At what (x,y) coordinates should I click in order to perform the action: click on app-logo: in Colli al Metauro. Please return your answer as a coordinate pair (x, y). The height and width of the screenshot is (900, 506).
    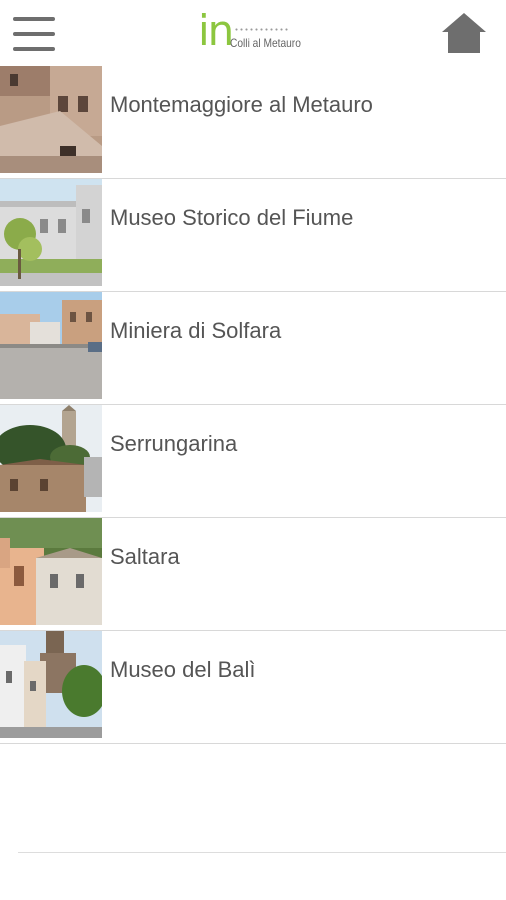
    Looking at the image, I should click on (258, 34).